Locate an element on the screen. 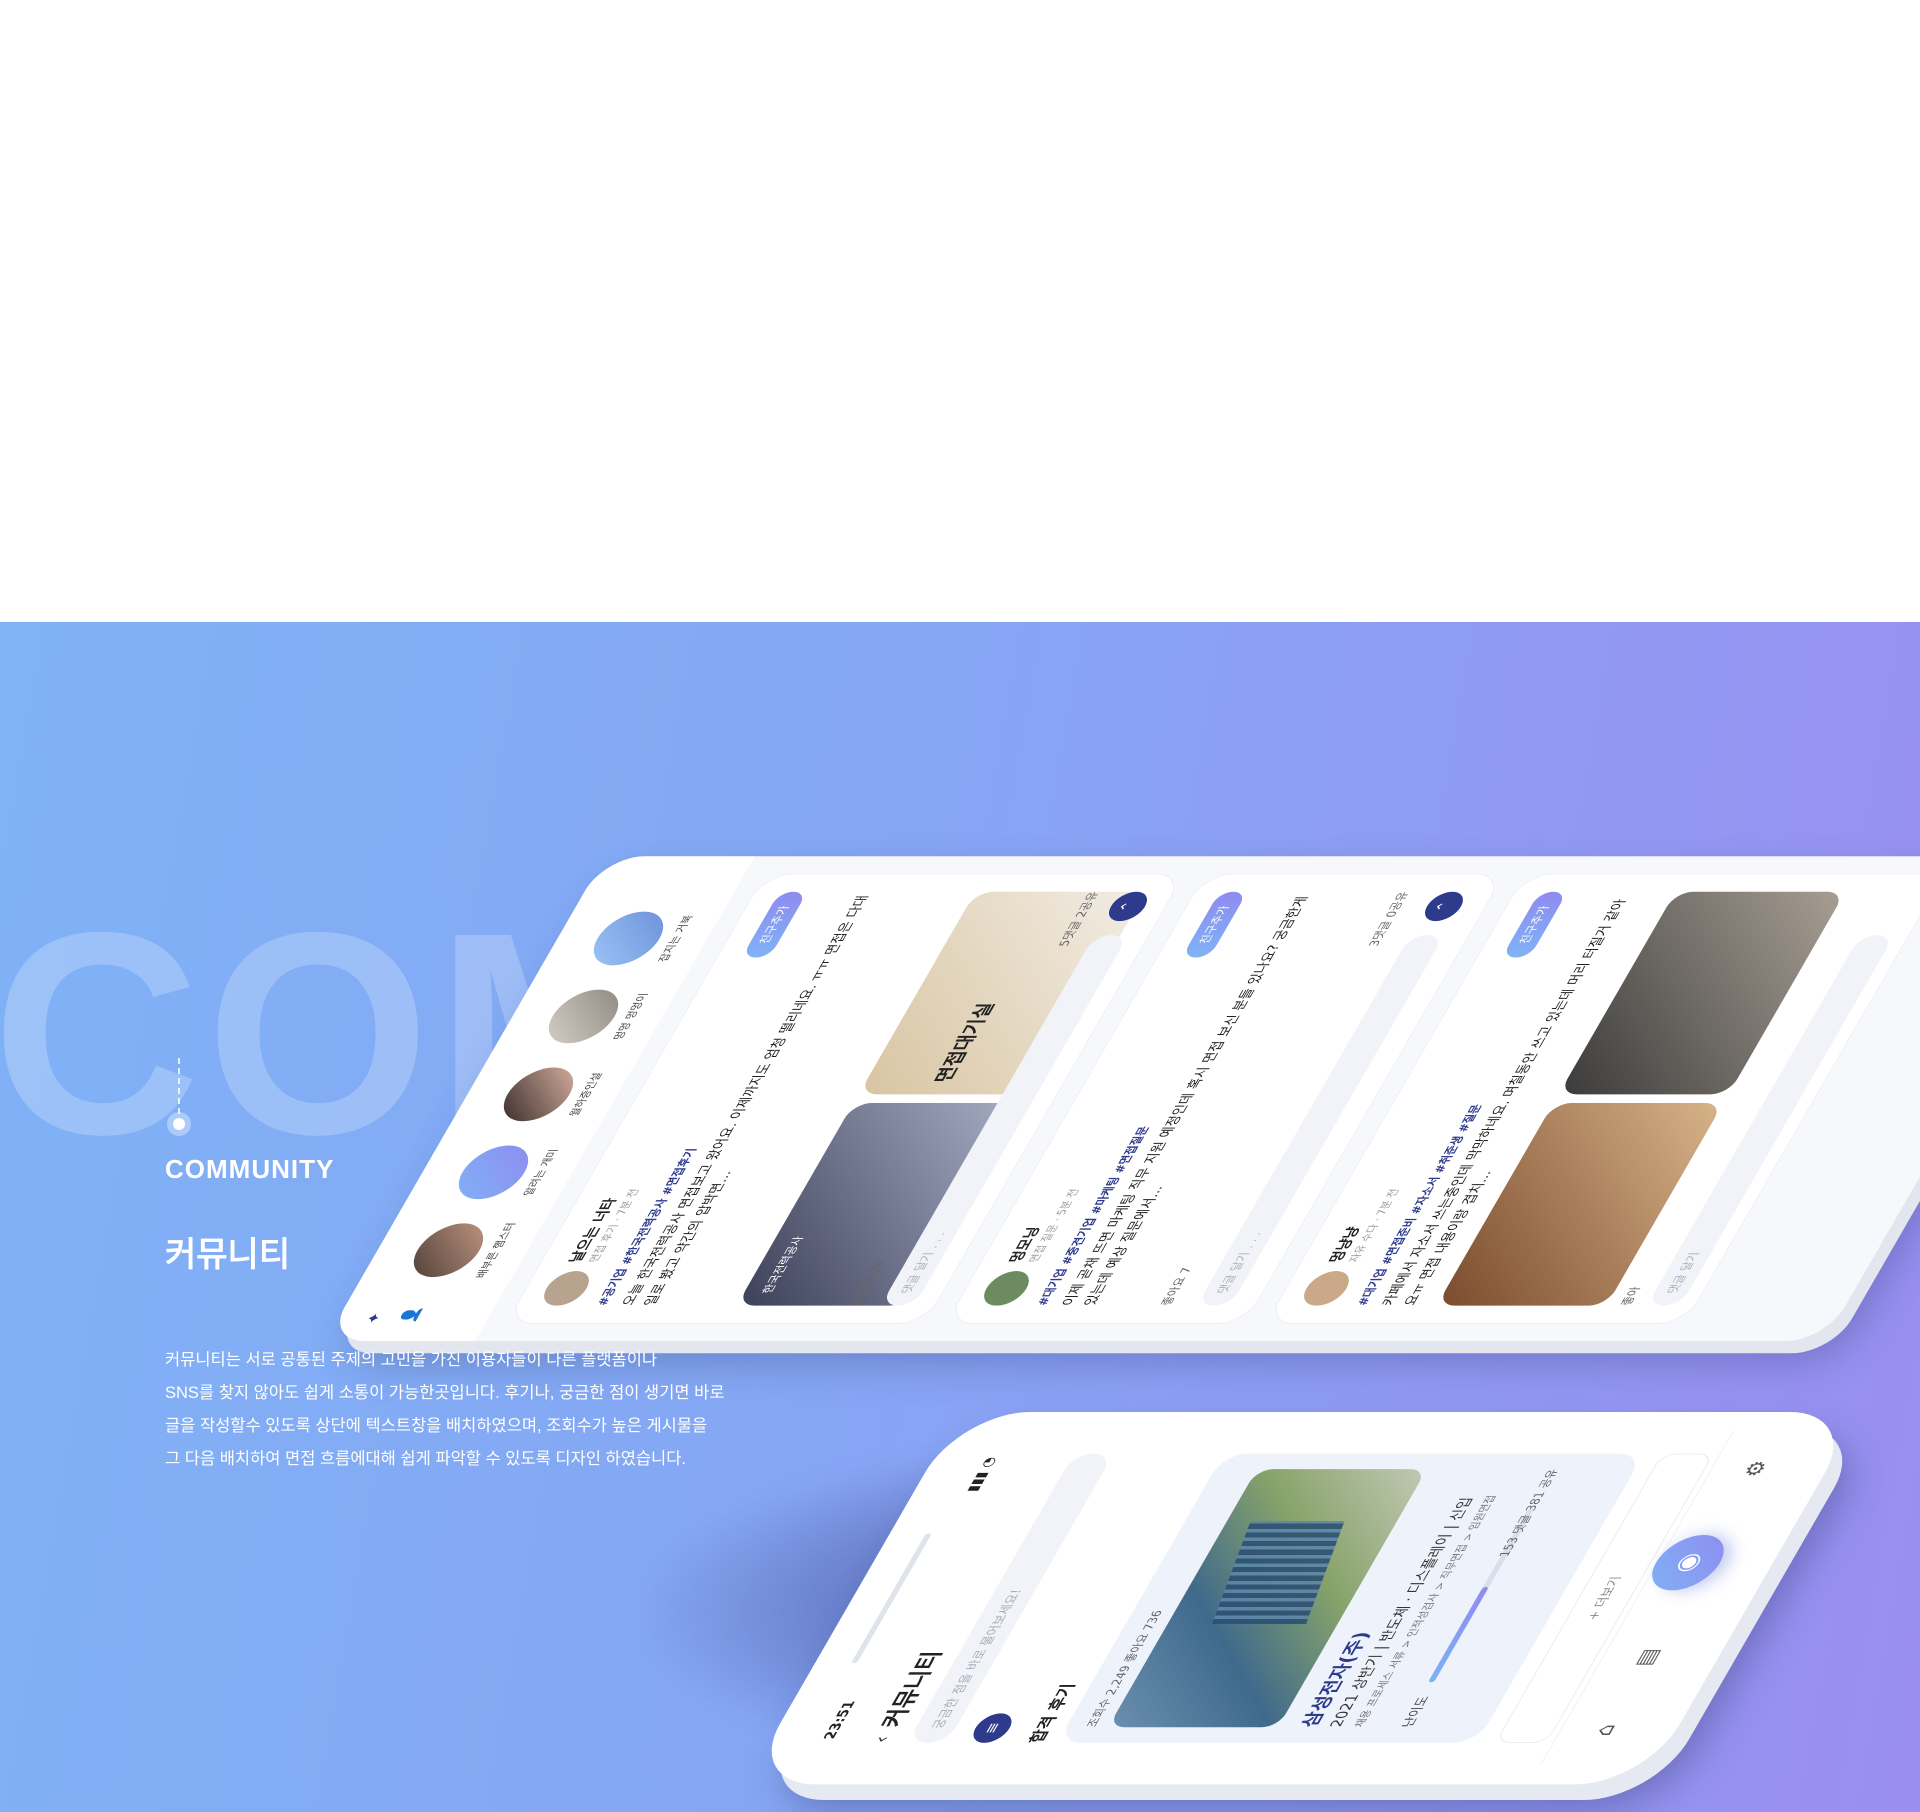  home-icon: ⌂ is located at coordinates (1606, 1730).